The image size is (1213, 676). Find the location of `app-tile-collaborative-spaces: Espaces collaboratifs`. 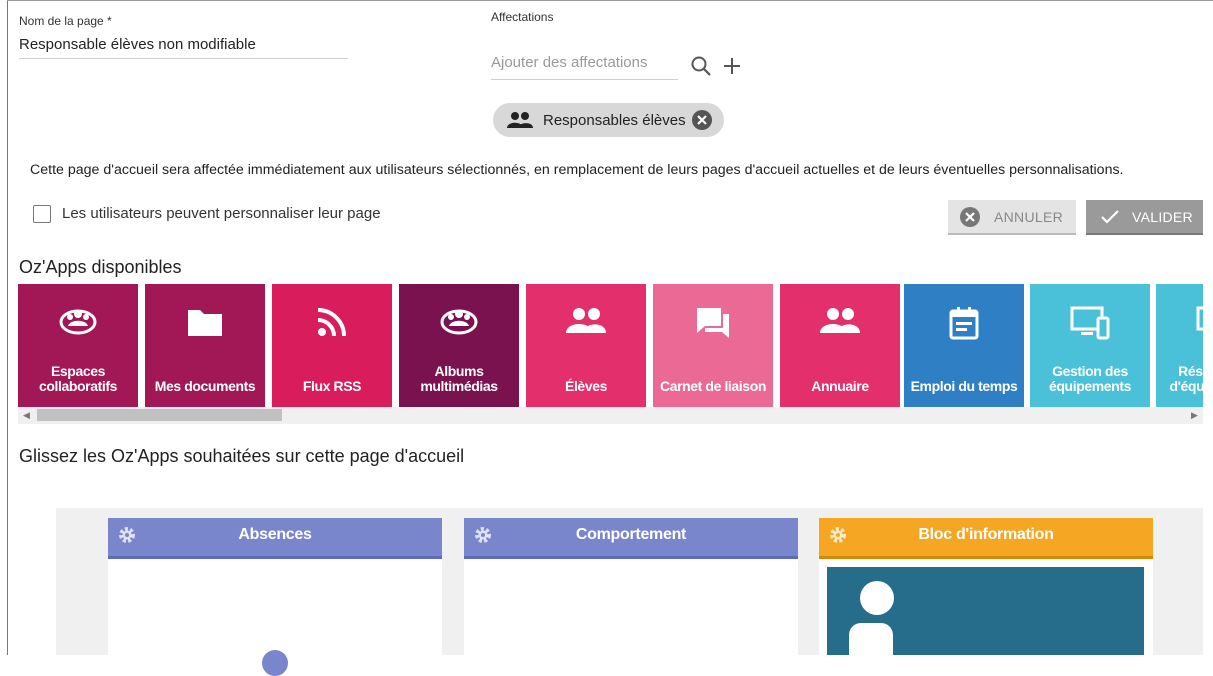

app-tile-collaborative-spaces: Espaces collaboratifs is located at coordinates (78, 345).